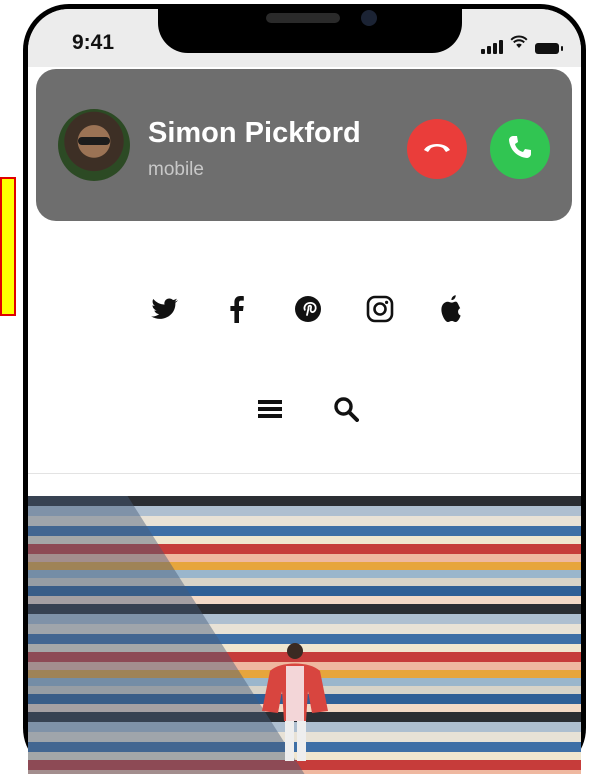  Describe the element at coordinates (295, 702) in the screenshot. I see `person-figure` at that location.